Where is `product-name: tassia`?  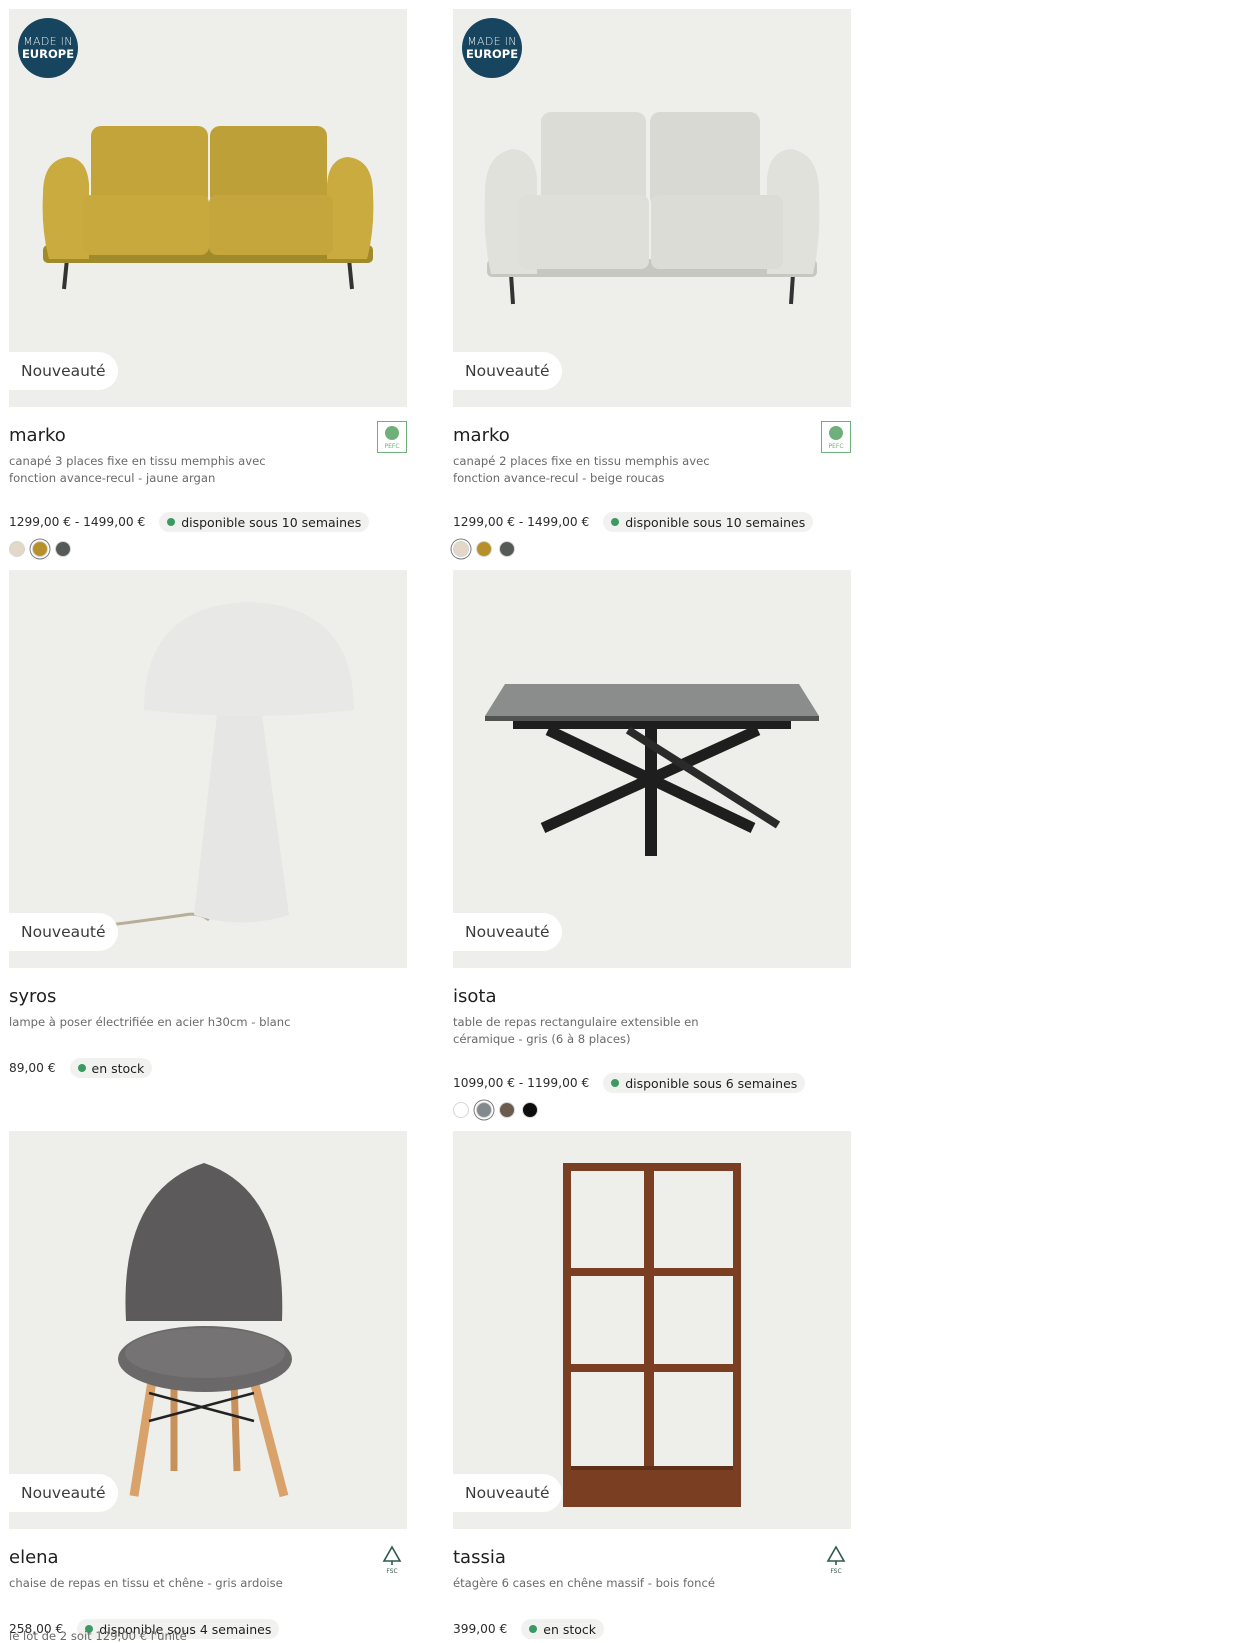 product-name: tassia is located at coordinates (479, 1557).